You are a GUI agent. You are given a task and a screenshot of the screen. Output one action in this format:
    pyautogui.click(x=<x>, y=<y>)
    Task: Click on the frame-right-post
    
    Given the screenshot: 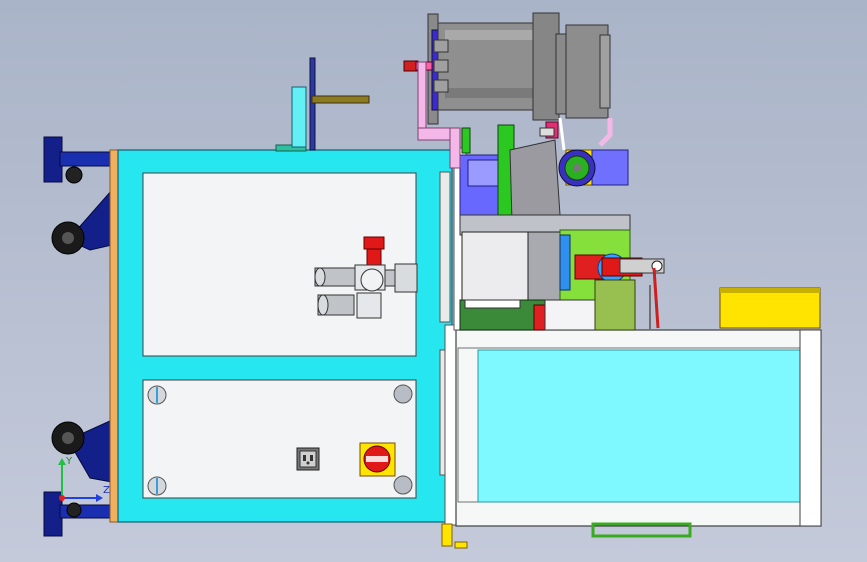 What is the action you would take?
    pyautogui.click(x=810, y=428)
    